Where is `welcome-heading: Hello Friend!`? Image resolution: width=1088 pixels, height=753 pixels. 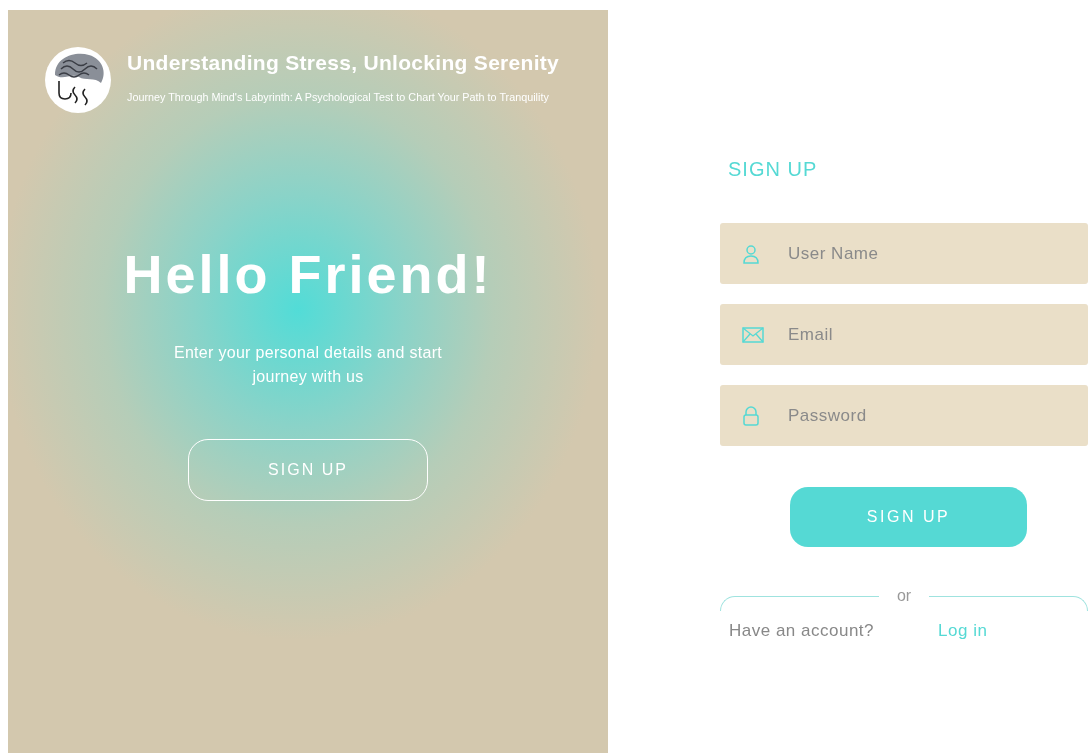
welcome-heading: Hello Friend! is located at coordinates (308, 274).